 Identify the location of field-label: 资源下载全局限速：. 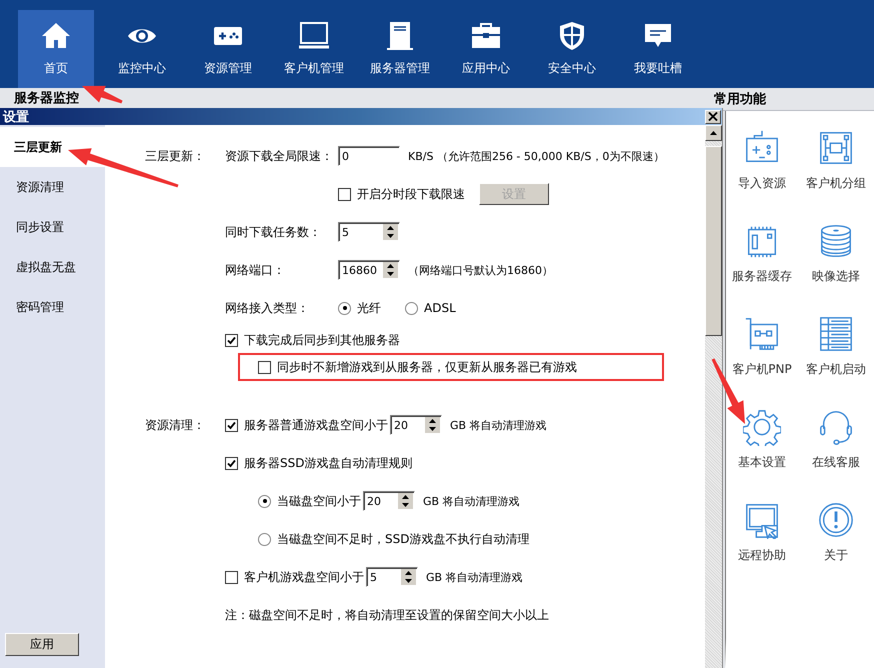
(279, 156).